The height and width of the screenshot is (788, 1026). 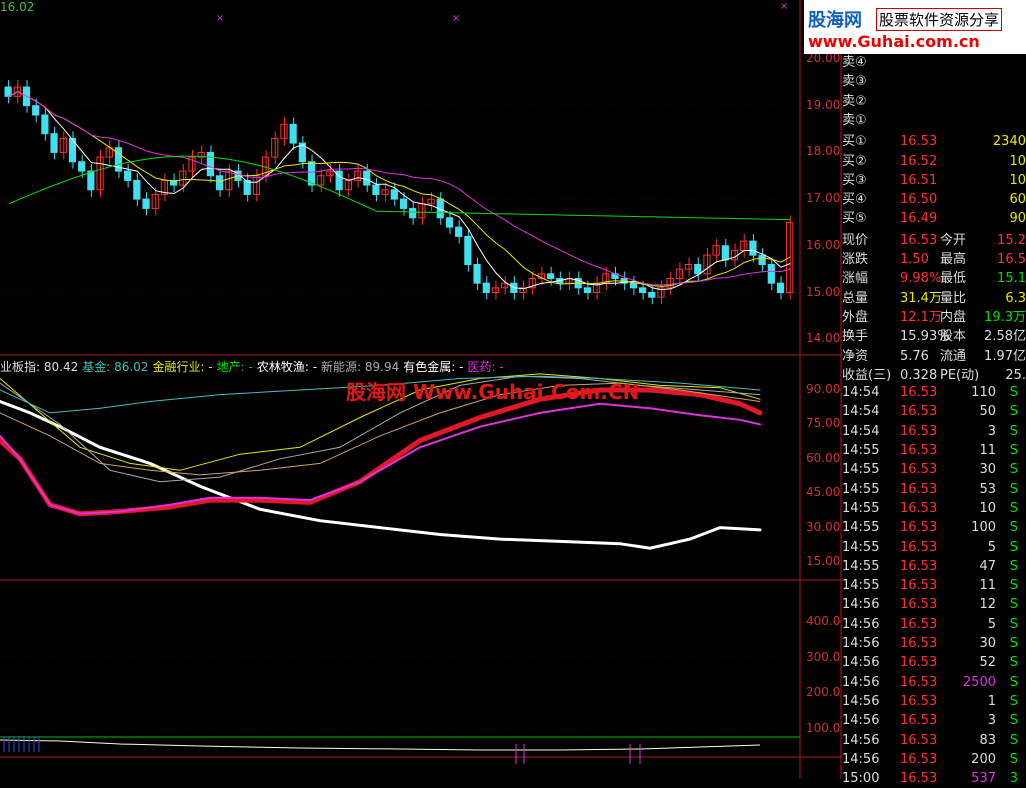 What do you see at coordinates (934, 721) in the screenshot?
I see `tick-row: 14:56 16.53 3 S` at bounding box center [934, 721].